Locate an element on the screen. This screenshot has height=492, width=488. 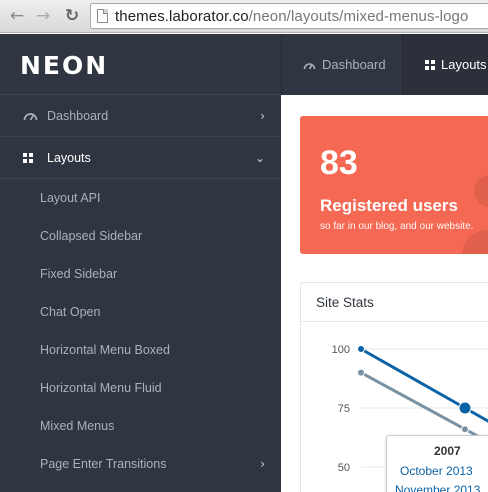
sidebar-item-layouts: Layouts ⌄ is located at coordinates (140, 158).